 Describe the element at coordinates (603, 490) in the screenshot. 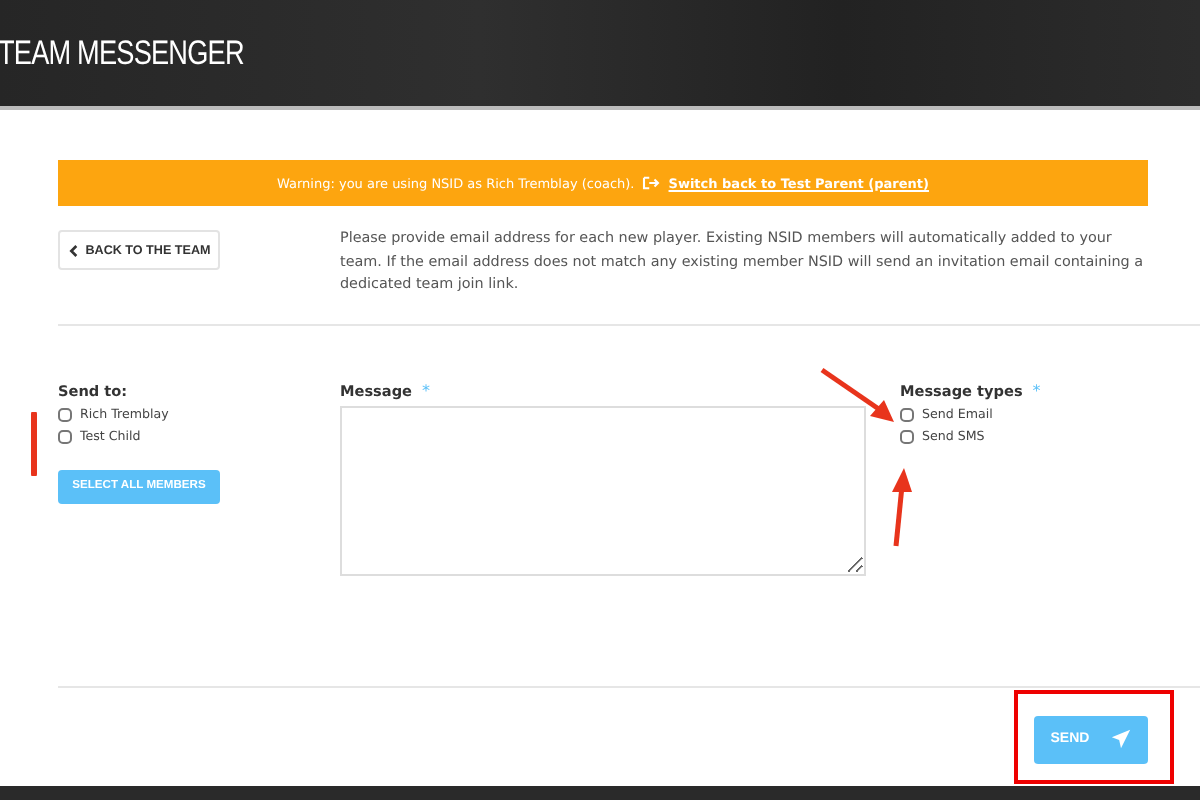

I see `message-field` at that location.